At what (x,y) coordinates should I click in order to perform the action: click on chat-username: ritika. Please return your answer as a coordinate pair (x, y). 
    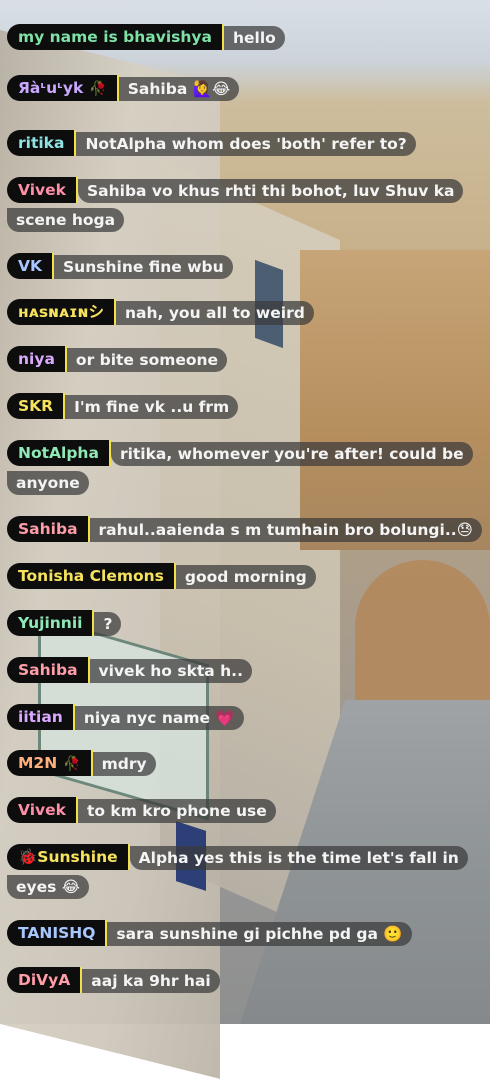
    Looking at the image, I should click on (42, 143).